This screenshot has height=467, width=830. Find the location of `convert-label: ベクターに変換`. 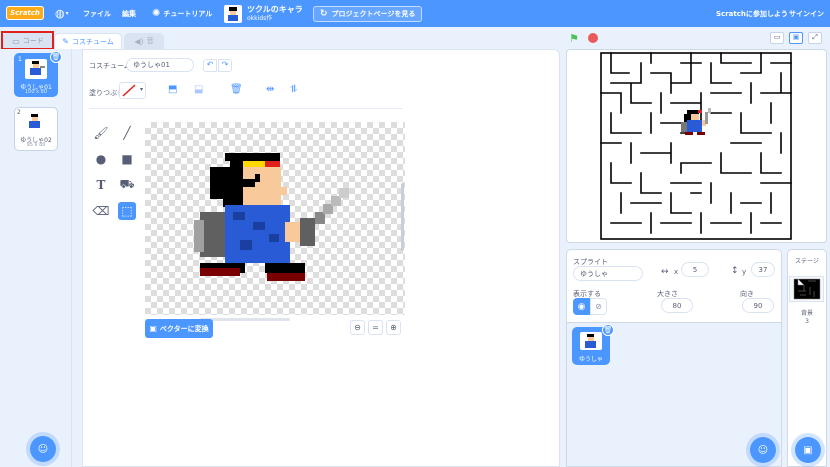

convert-label: ベクターに変換 is located at coordinates (184, 328).